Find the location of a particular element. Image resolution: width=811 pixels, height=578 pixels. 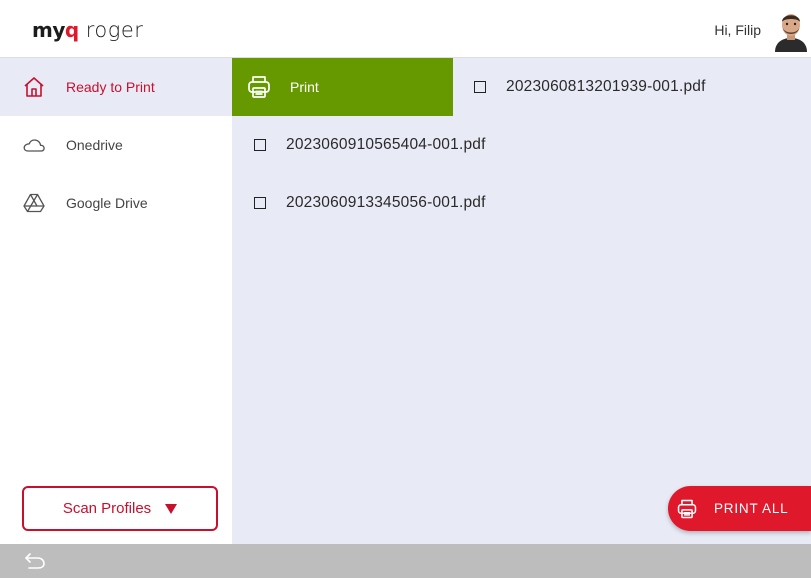

user-greeting: Hi, Filip is located at coordinates (737, 30).